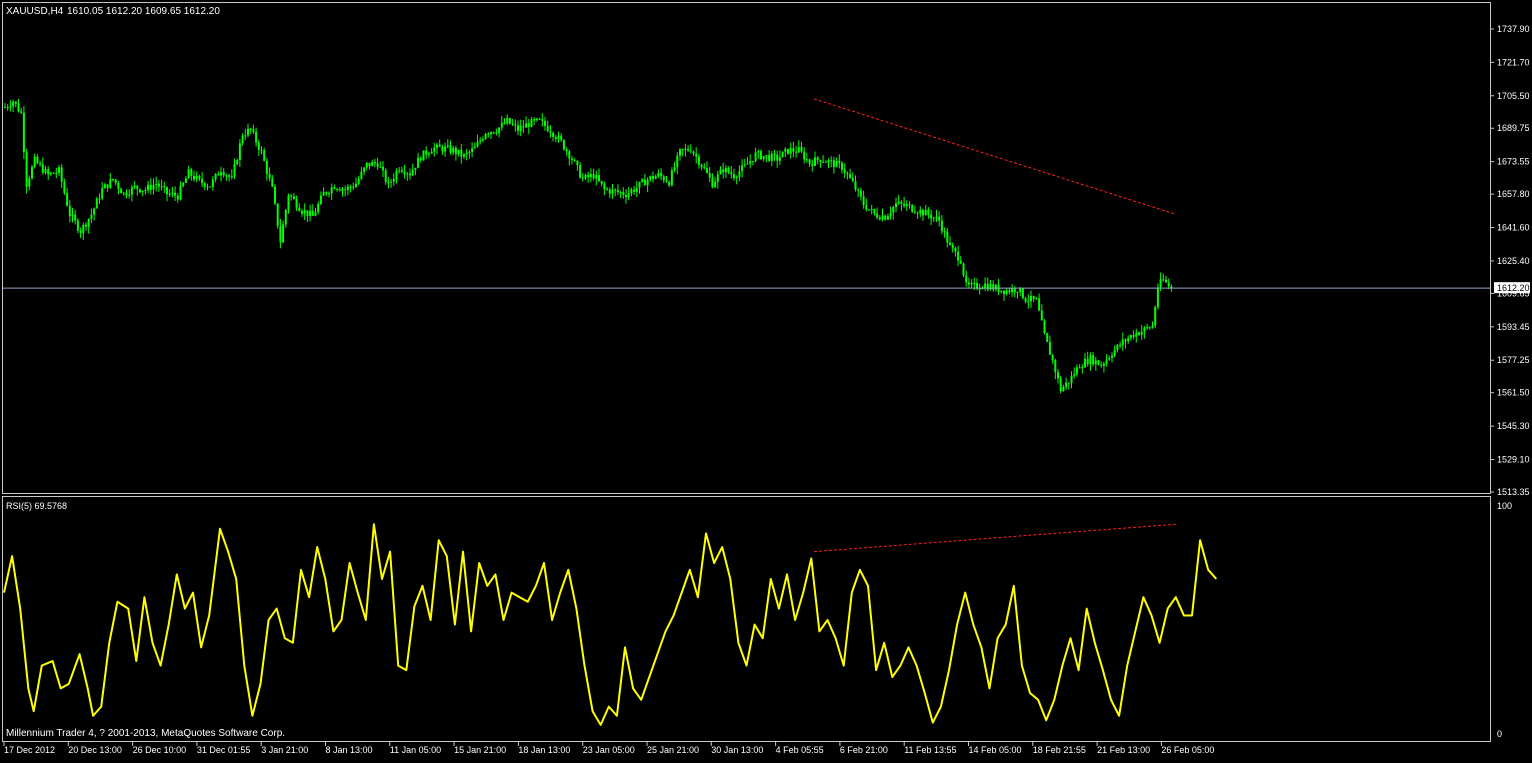 The image size is (1532, 763). I want to click on time-tick-label: 23 Jan 05:00, so click(609, 750).